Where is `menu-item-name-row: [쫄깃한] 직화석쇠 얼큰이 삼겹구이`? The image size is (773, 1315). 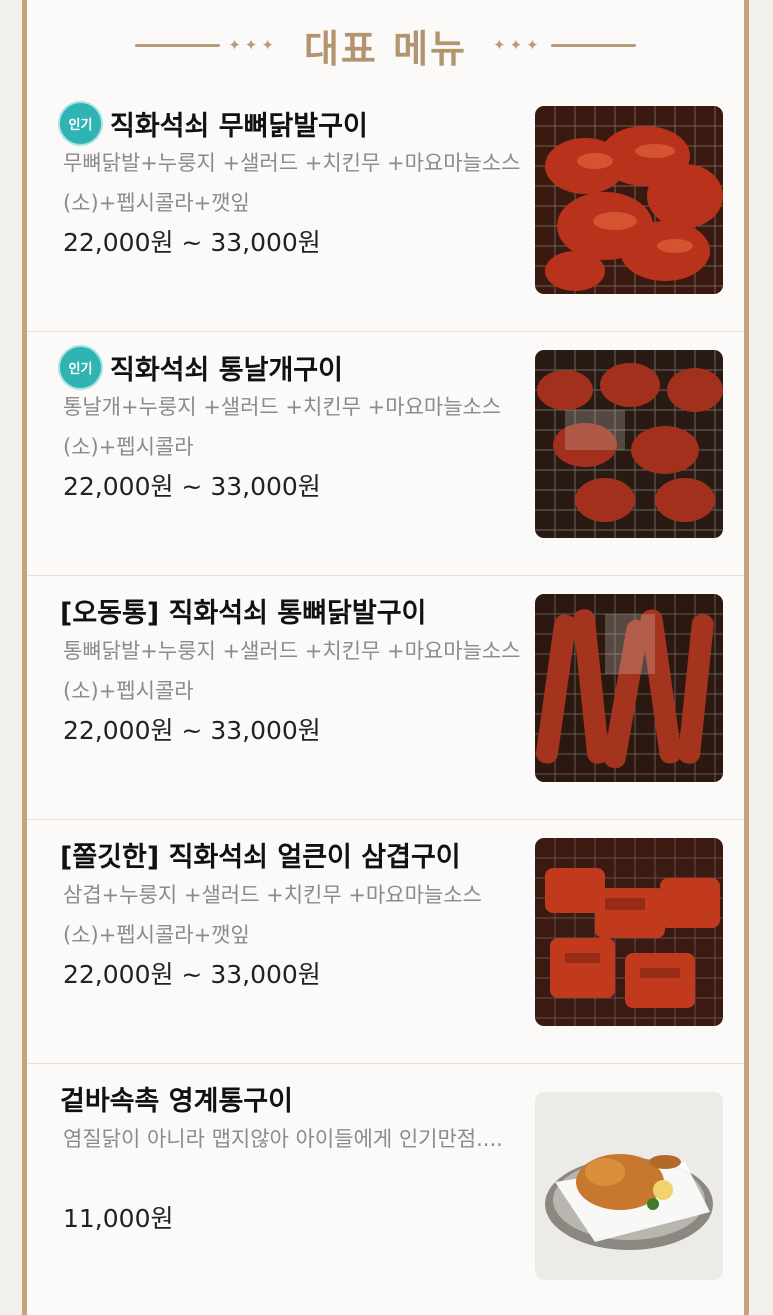 menu-item-name-row: [쫄깃한] 직화석쇠 얼큰이 삼겹구이 is located at coordinates (260, 854).